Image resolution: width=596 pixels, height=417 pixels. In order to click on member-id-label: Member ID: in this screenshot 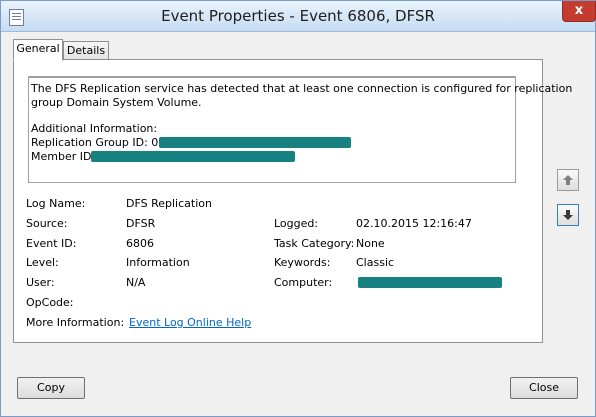, I will do `click(63, 156)`.